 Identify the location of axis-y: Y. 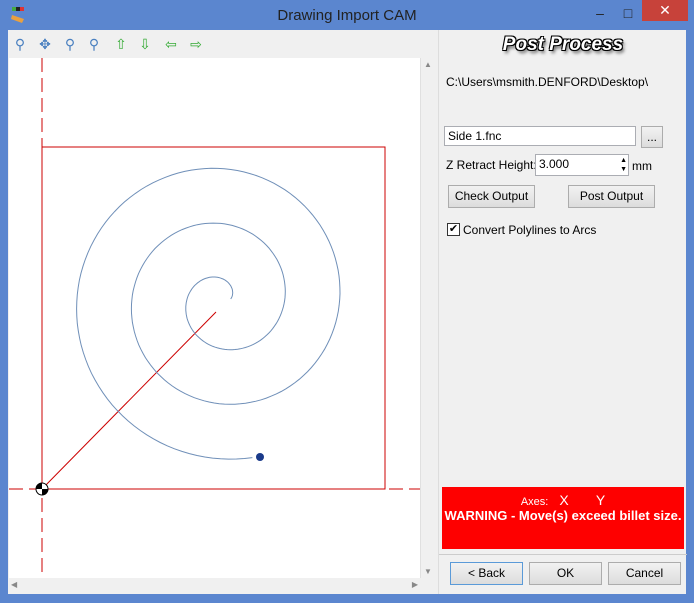
(600, 500).